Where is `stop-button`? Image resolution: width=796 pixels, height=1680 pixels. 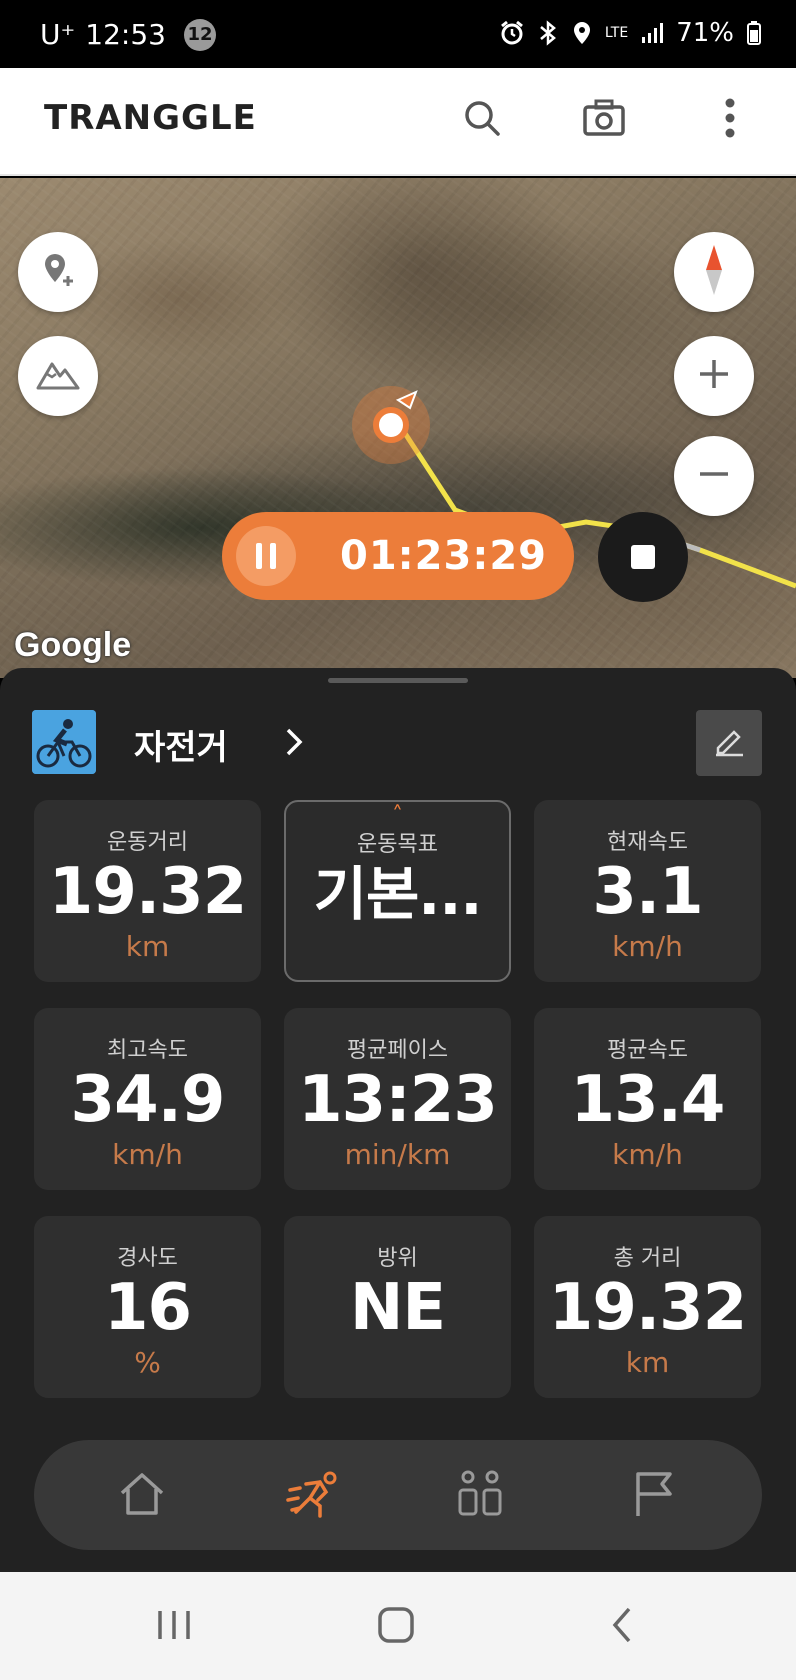 stop-button is located at coordinates (643, 557).